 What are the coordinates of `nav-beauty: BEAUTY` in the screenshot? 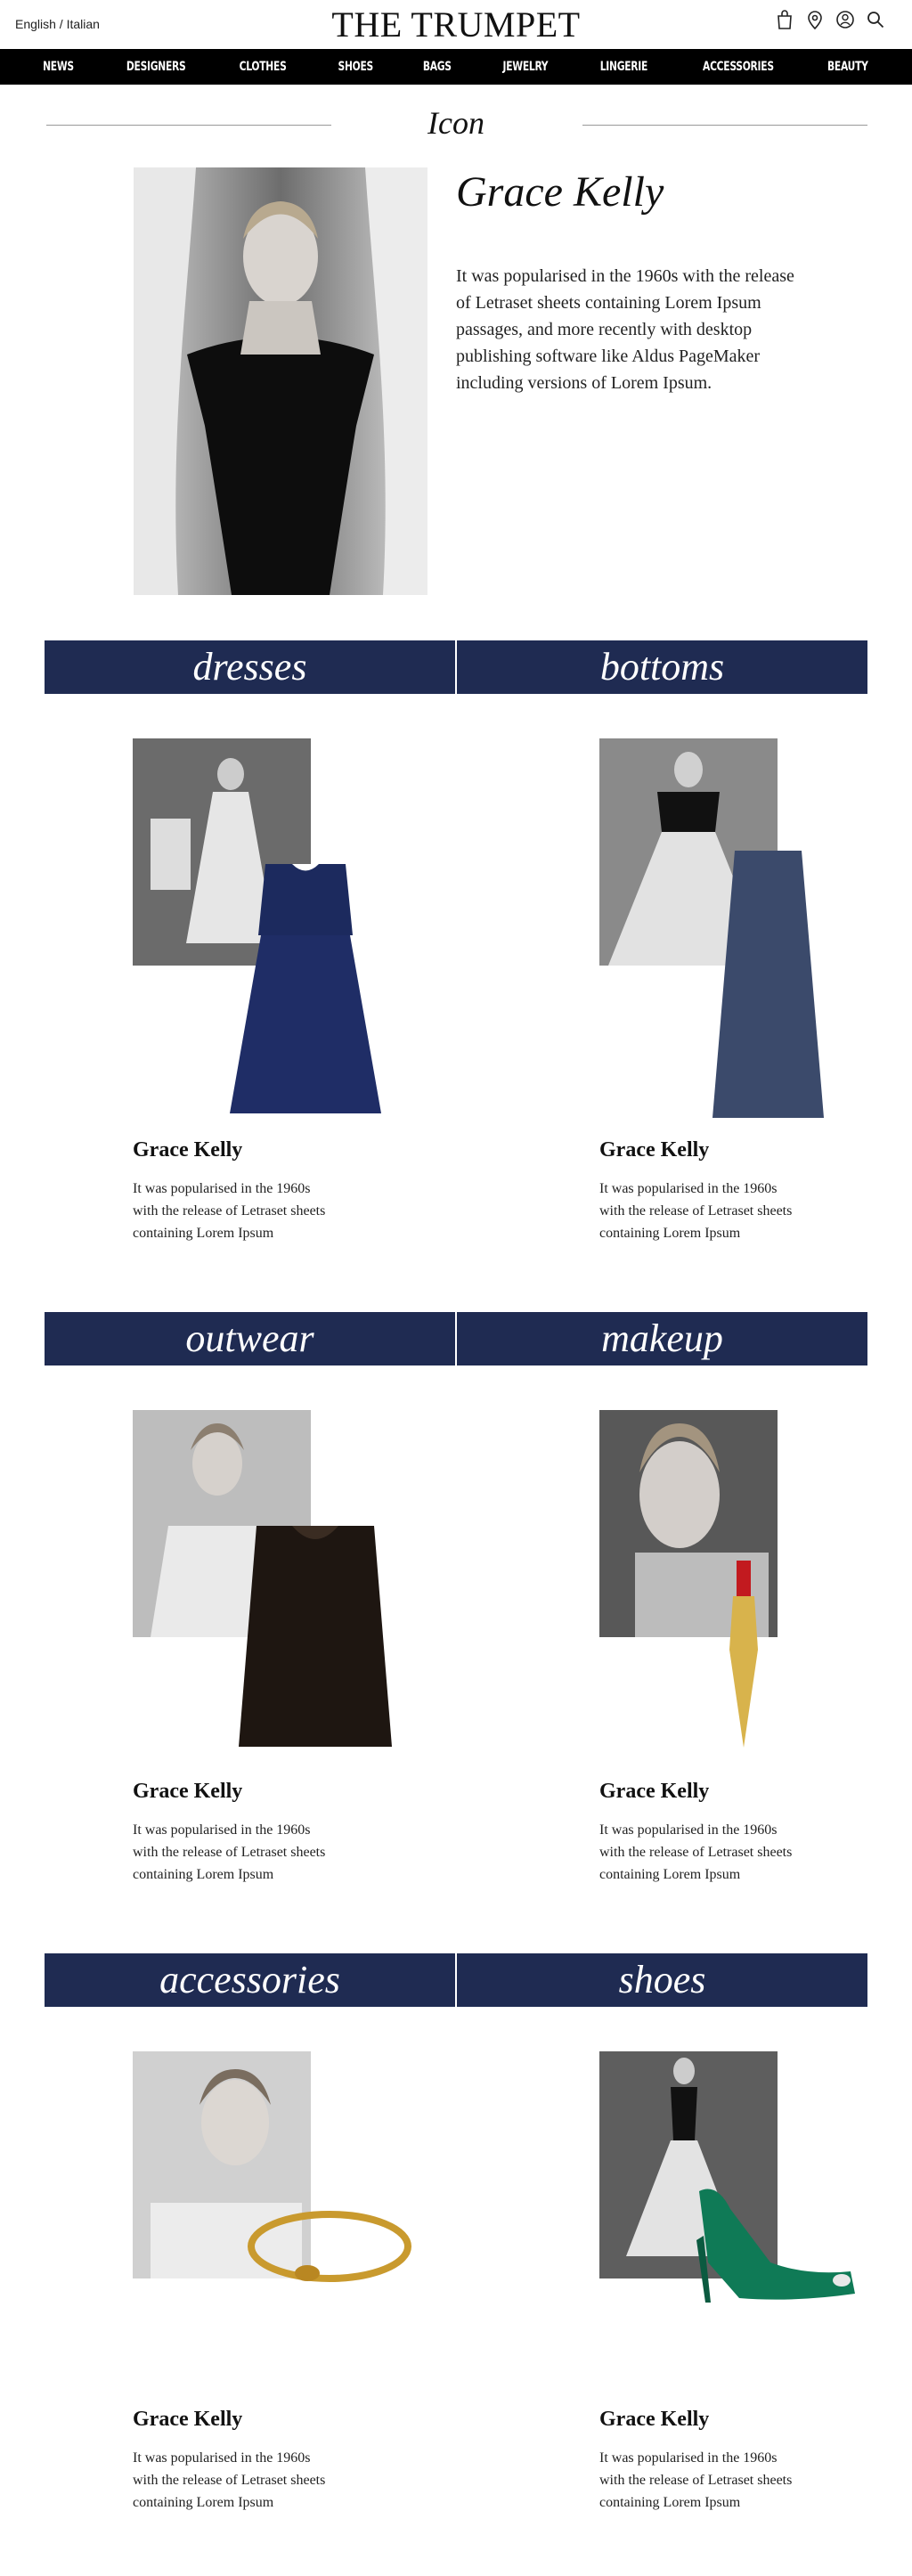 It's located at (847, 67).